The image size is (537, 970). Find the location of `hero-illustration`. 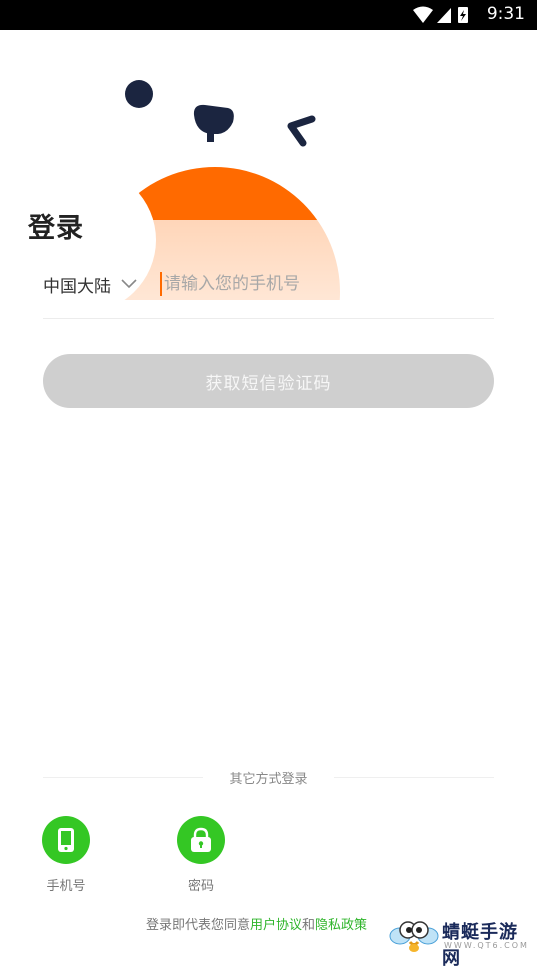

hero-illustration is located at coordinates (172, 190).